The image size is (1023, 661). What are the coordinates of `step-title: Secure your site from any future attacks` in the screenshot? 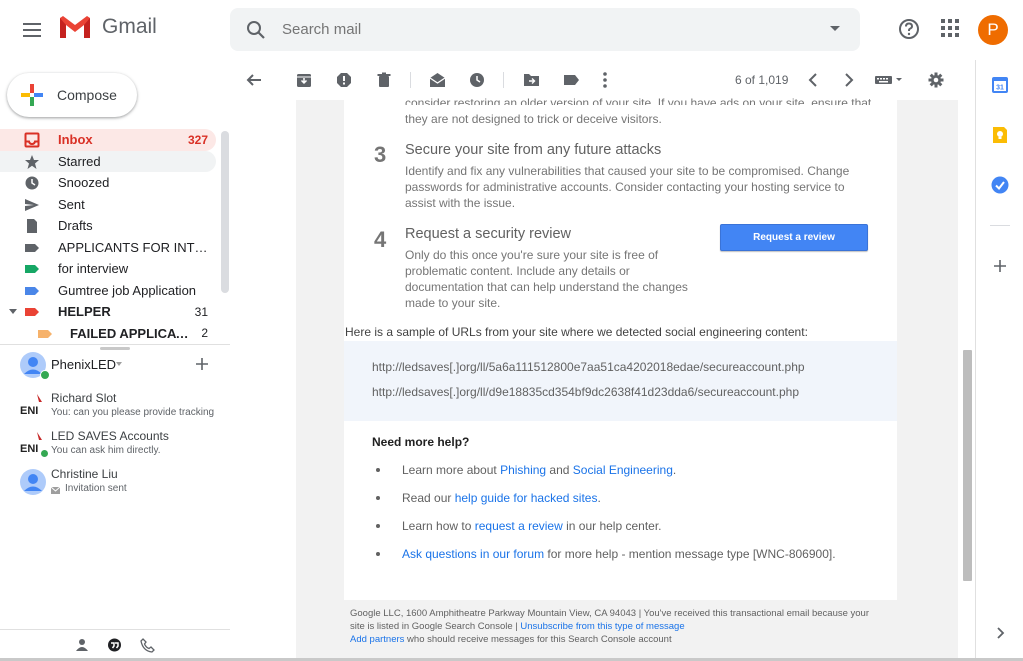 It's located at (533, 150).